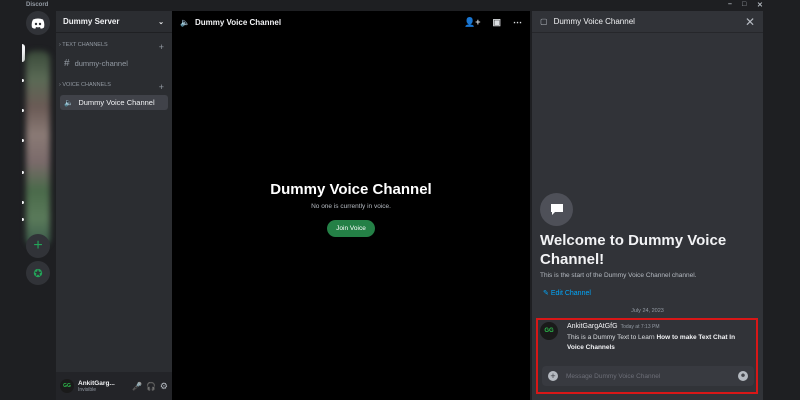  I want to click on server-name: Dummy Server, so click(91, 21).